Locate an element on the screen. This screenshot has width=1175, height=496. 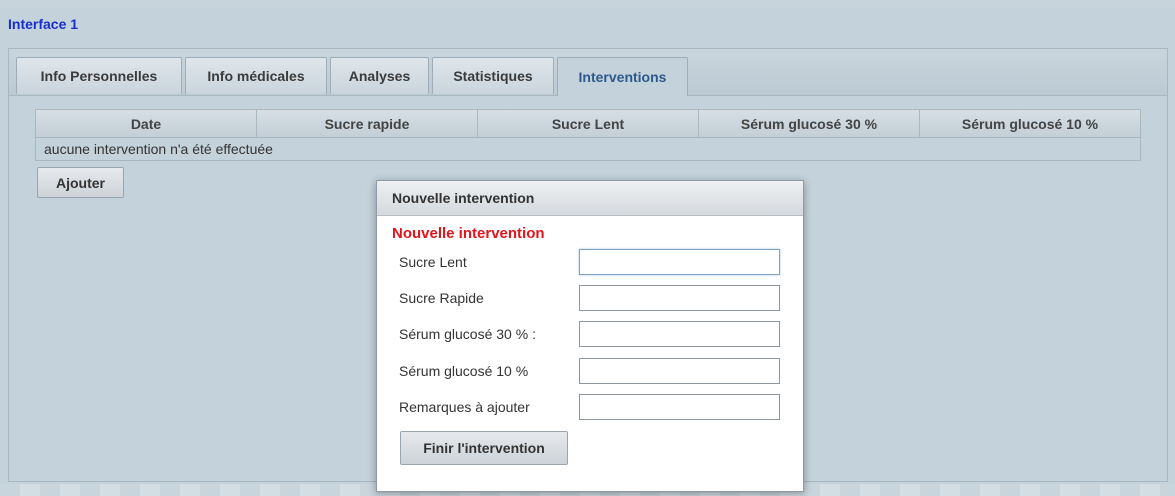
column-header-date: Date is located at coordinates (146, 123).